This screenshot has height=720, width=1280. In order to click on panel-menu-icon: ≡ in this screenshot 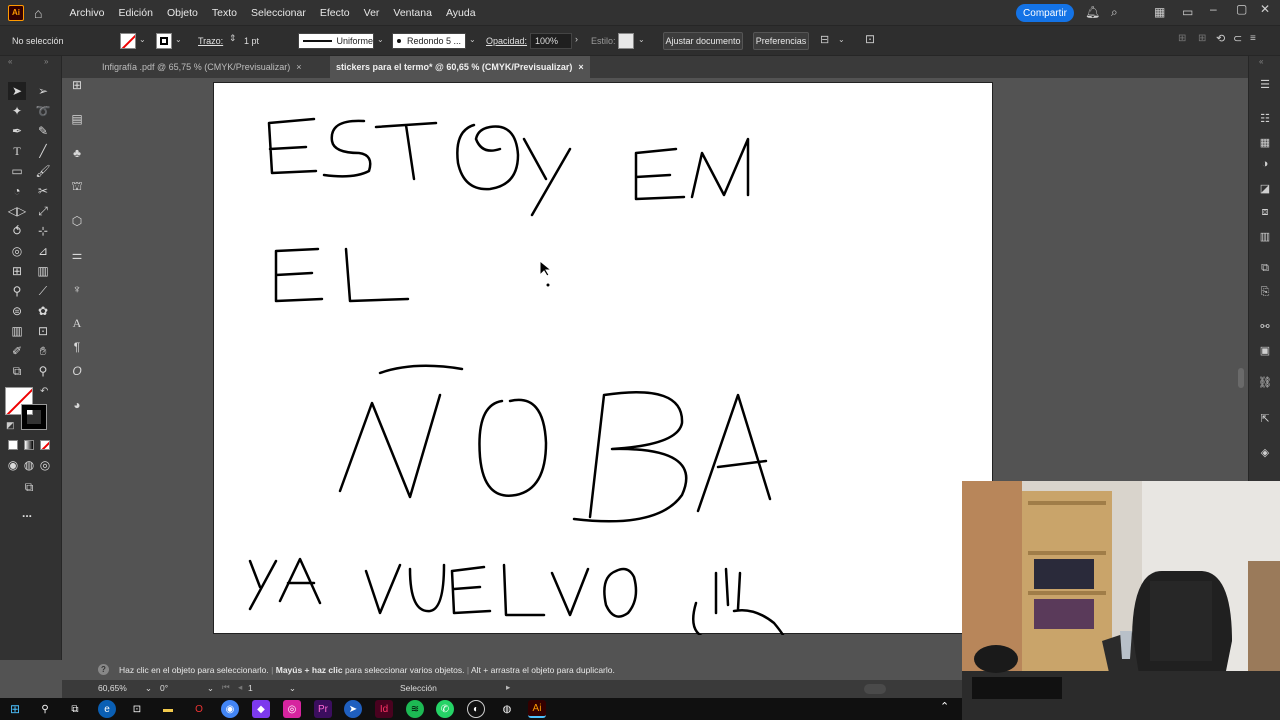, I will do `click(1253, 38)`.